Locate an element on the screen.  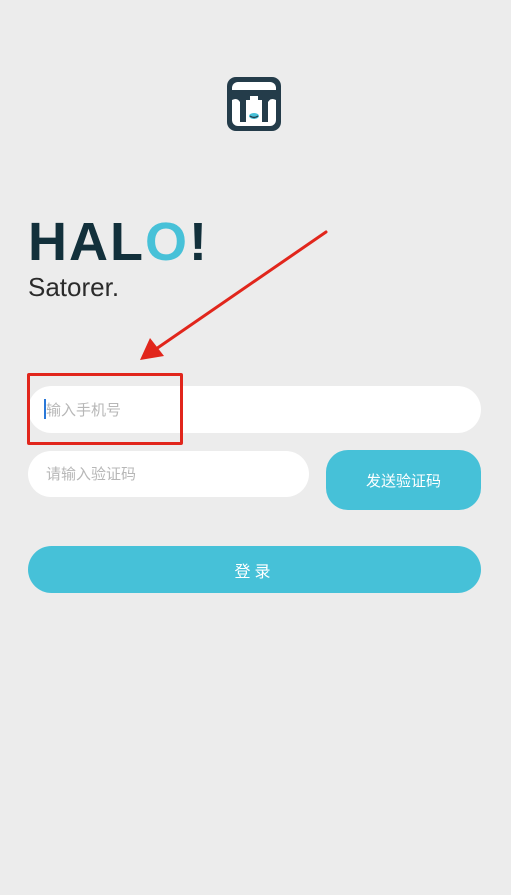
annotation-arrow-icon is located at coordinates (234, 295).